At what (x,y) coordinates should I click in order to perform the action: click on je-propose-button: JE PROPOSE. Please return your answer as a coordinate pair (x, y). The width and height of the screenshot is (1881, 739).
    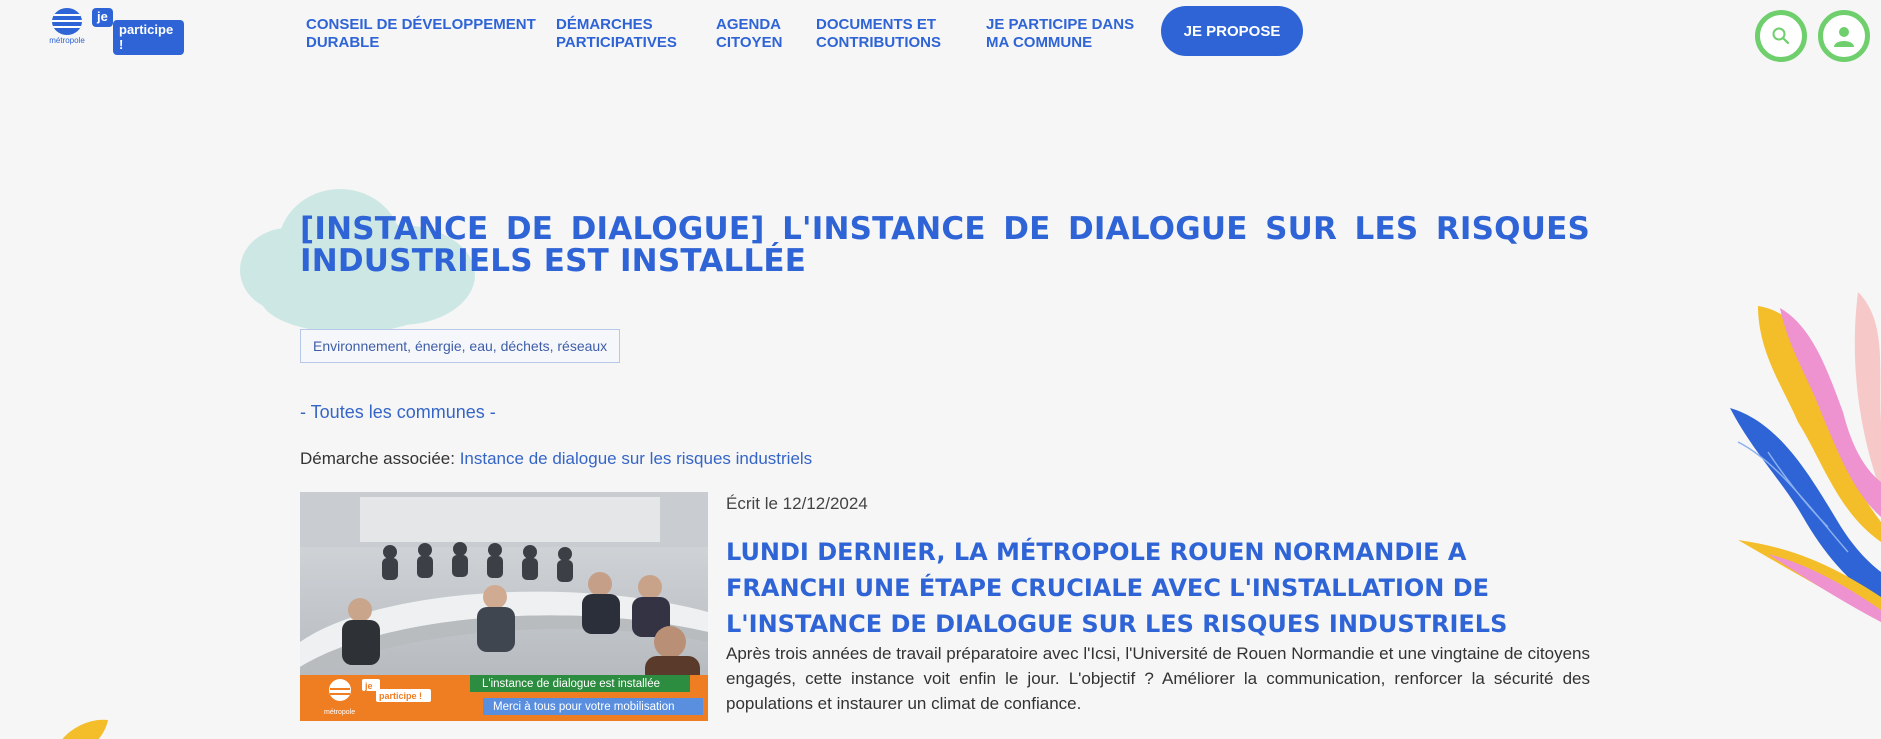
    Looking at the image, I should click on (1232, 31).